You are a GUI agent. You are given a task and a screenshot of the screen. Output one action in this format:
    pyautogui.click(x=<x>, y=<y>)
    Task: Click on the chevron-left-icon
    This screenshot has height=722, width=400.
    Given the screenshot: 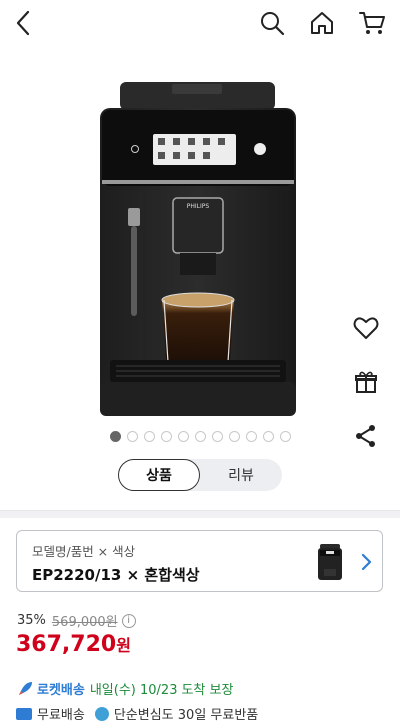 What is the action you would take?
    pyautogui.click(x=23, y=23)
    